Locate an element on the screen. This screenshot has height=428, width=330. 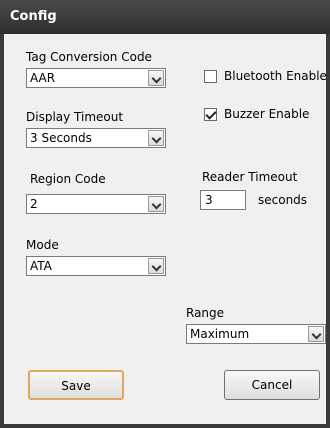
window-frame-left is located at coordinates (2, 231).